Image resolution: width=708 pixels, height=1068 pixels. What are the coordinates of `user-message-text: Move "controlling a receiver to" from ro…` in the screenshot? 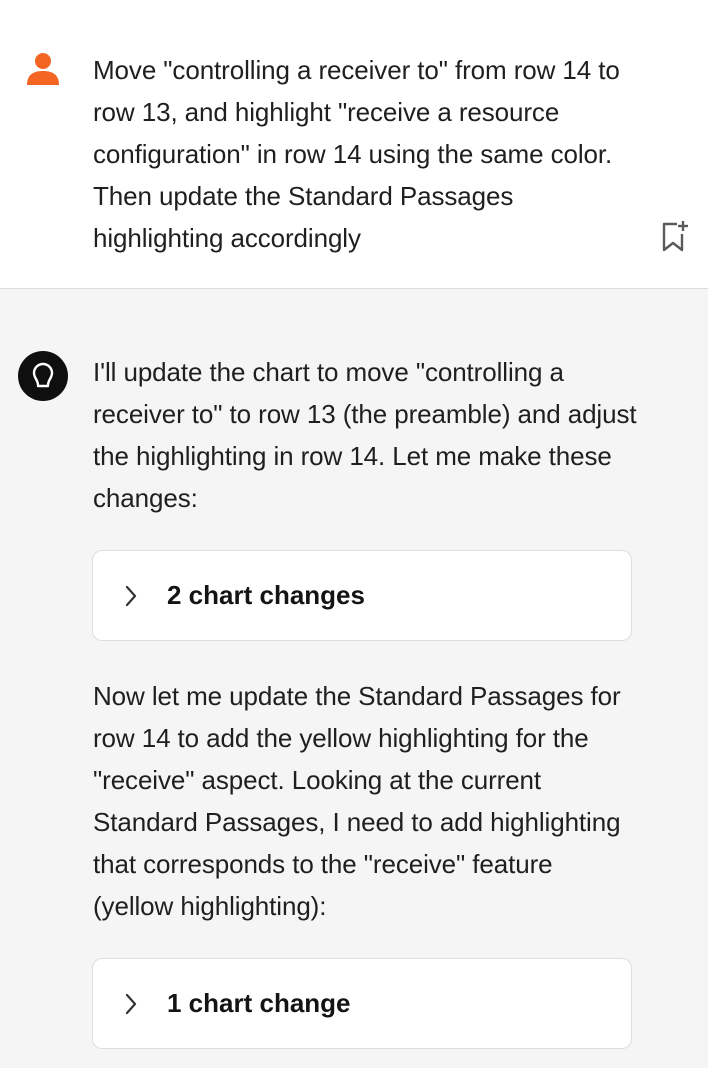 It's located at (356, 154).